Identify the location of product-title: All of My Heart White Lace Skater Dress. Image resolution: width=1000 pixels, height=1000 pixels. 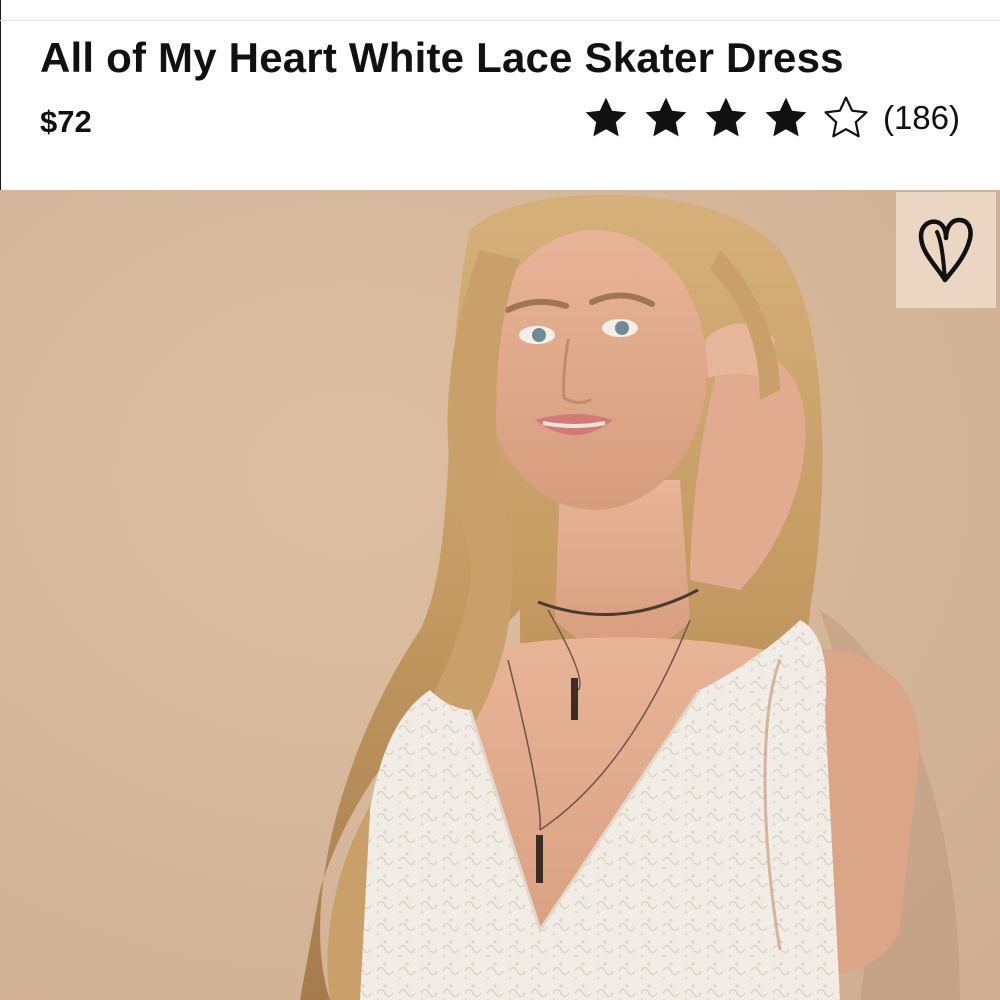
(442, 57).